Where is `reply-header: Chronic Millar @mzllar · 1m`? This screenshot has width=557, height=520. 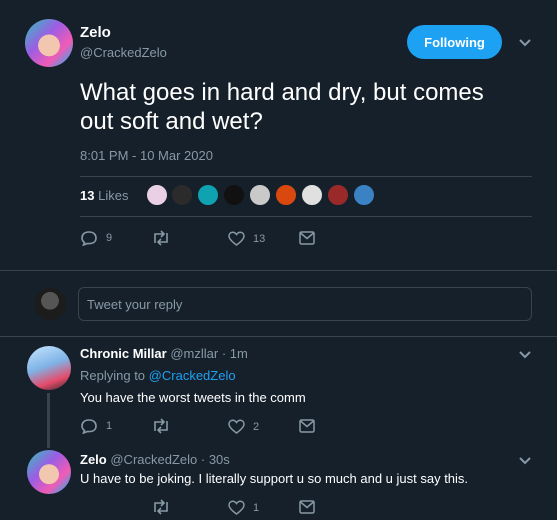 reply-header: Chronic Millar @mzllar · 1m is located at coordinates (164, 353).